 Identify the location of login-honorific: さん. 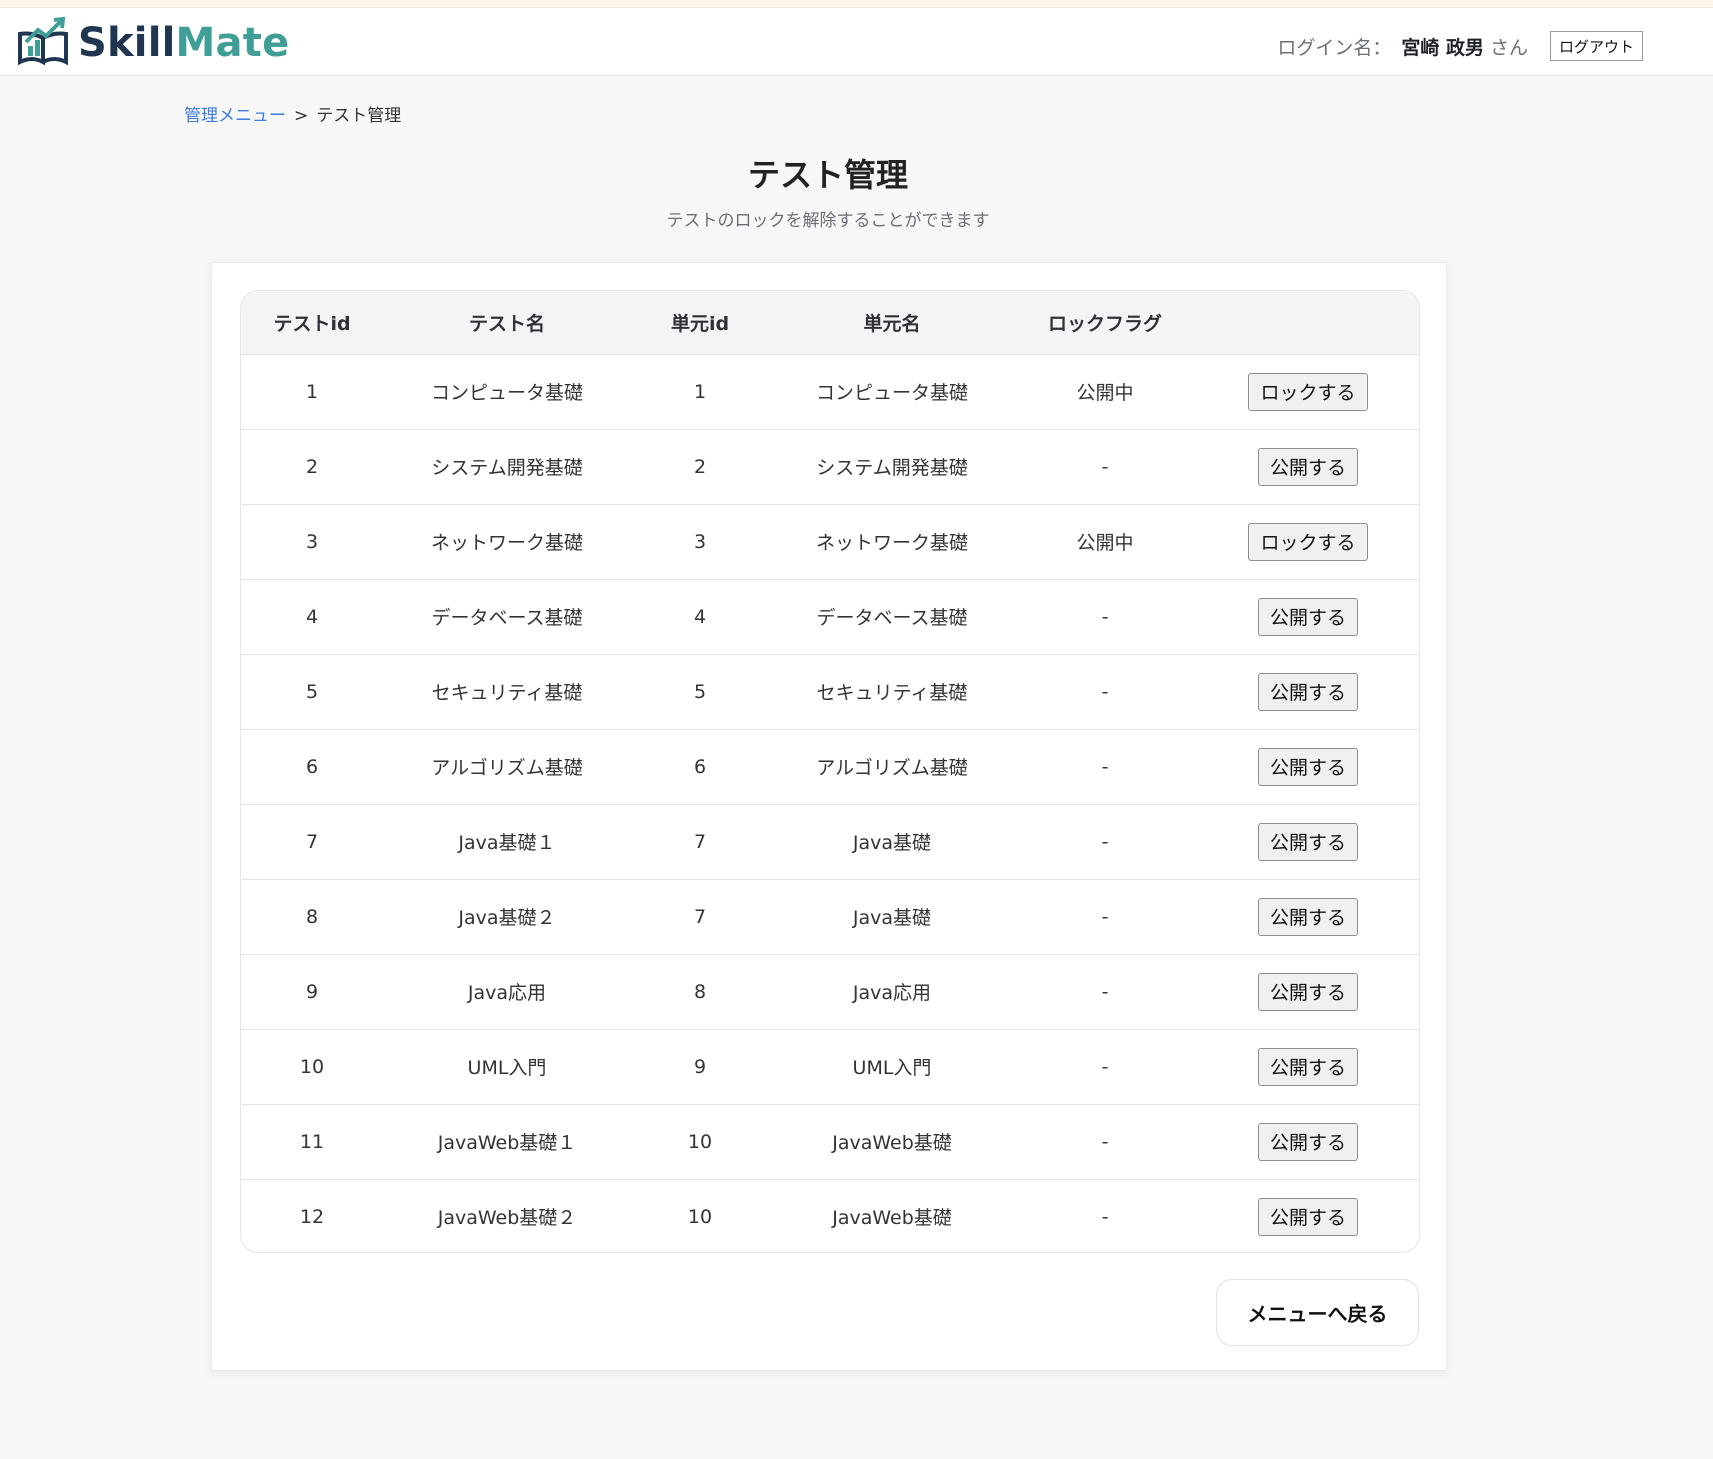
(1508, 47).